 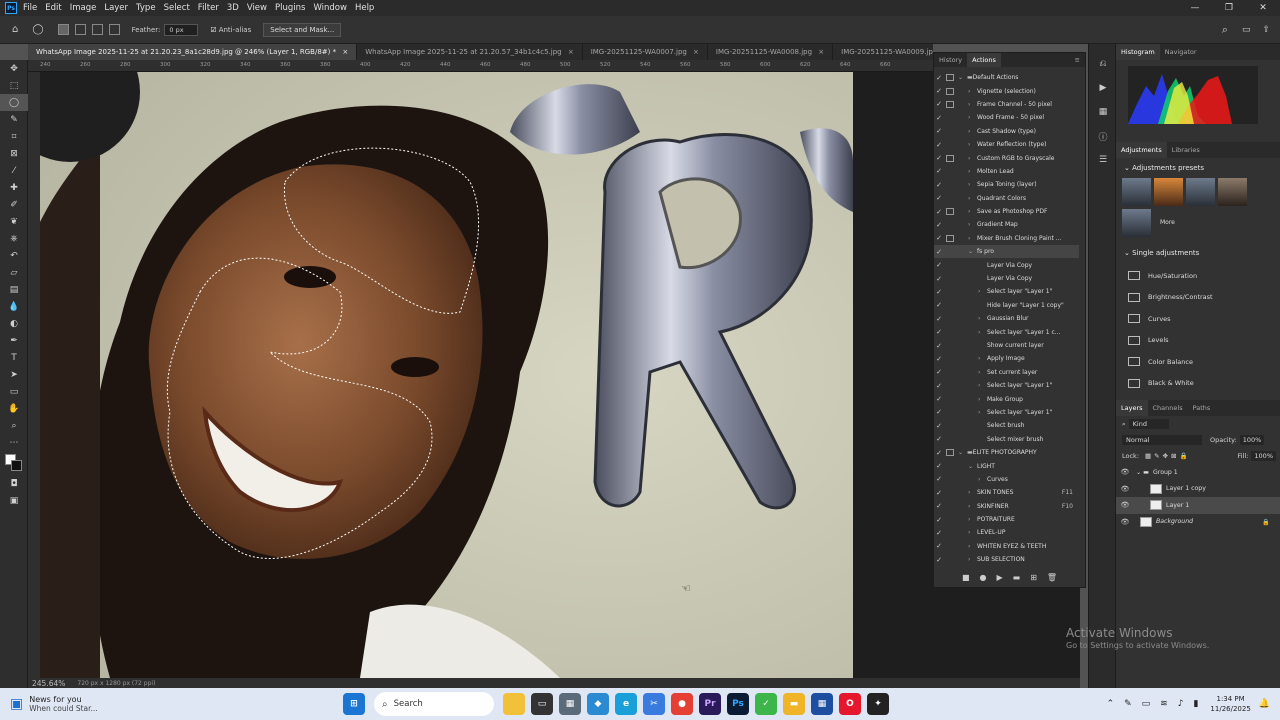 What do you see at coordinates (966, 577) in the screenshot?
I see `stop-icon: ■` at bounding box center [966, 577].